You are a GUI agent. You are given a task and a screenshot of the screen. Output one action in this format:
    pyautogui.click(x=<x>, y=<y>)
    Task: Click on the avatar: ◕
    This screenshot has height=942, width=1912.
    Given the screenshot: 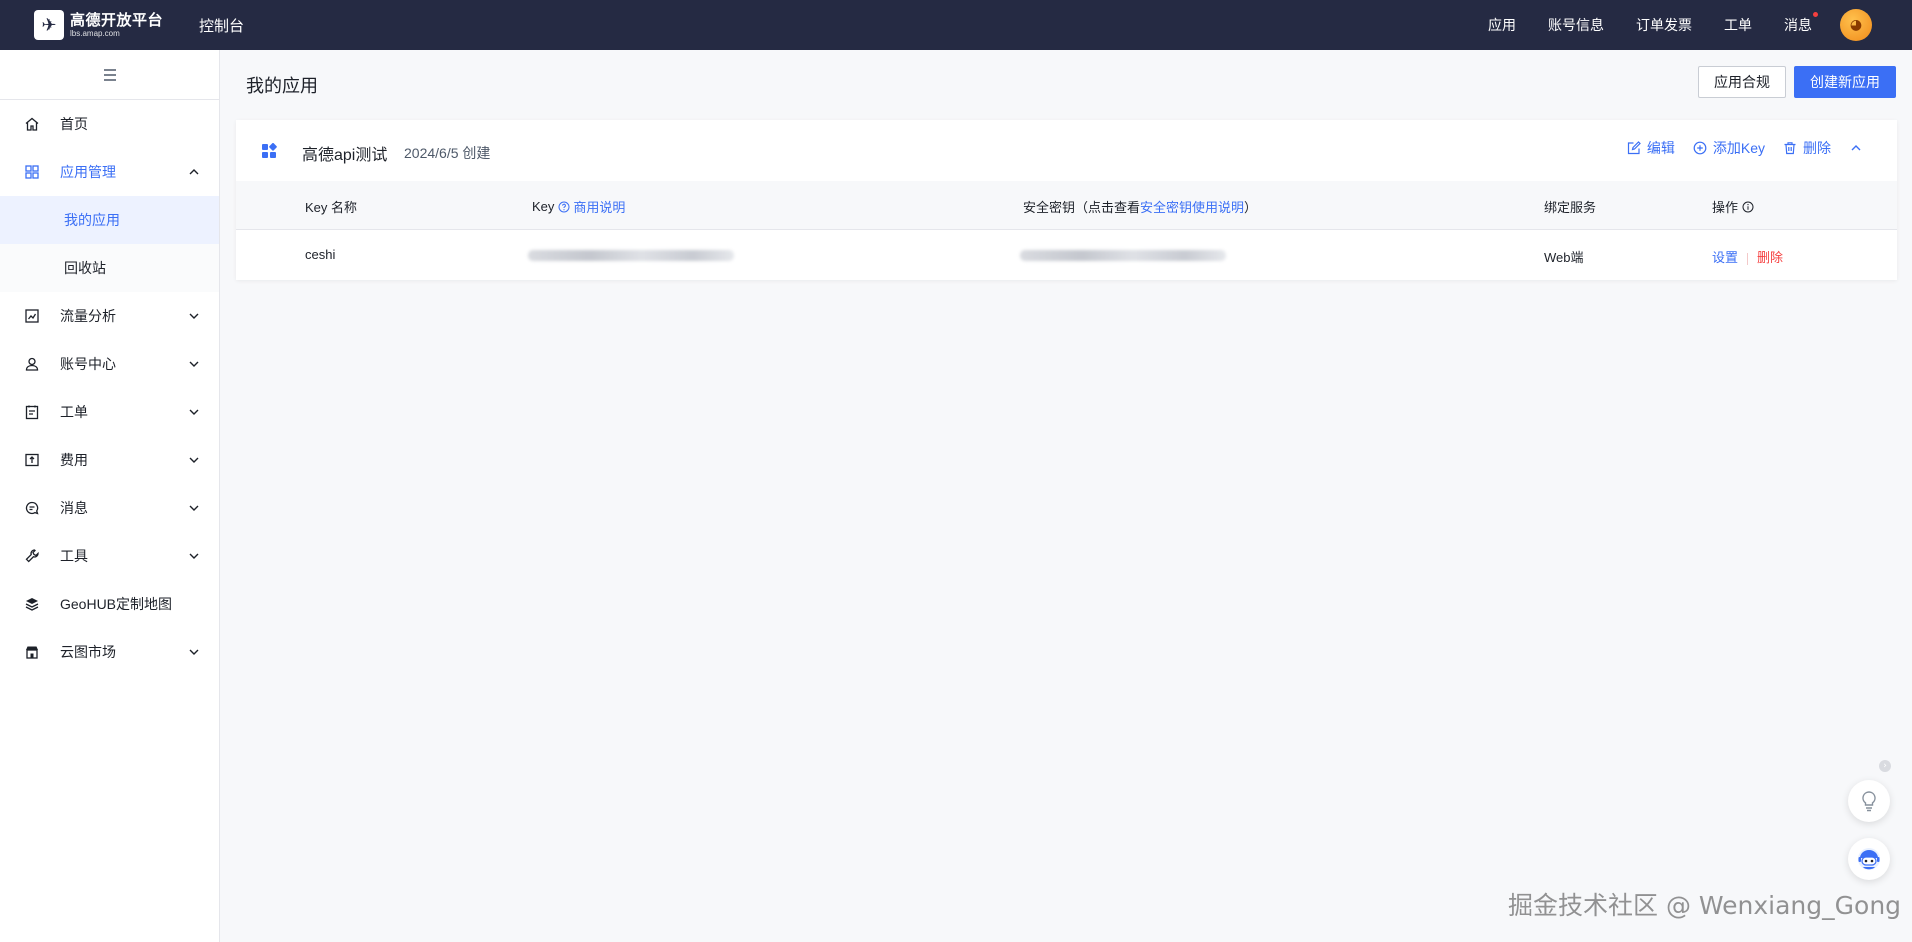 What is the action you would take?
    pyautogui.click(x=1856, y=25)
    